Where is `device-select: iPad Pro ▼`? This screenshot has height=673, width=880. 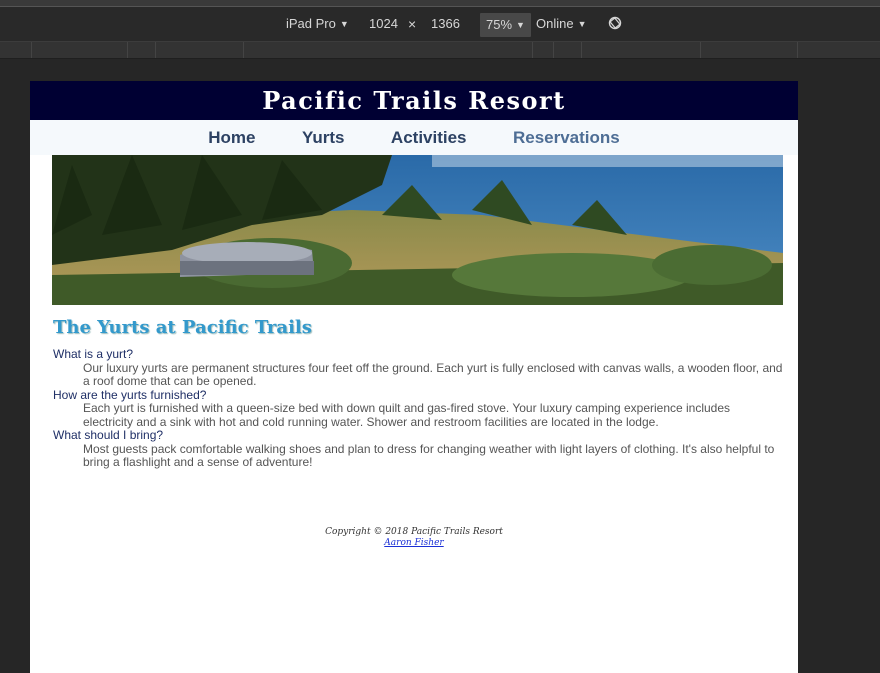
device-select: iPad Pro ▼ is located at coordinates (317, 24).